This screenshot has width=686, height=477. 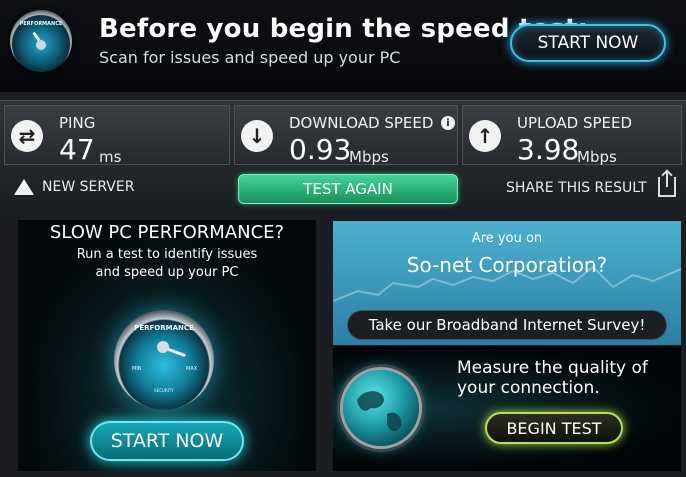 What do you see at coordinates (137, 369) in the screenshot?
I see `gauge-min-label: MIN` at bounding box center [137, 369].